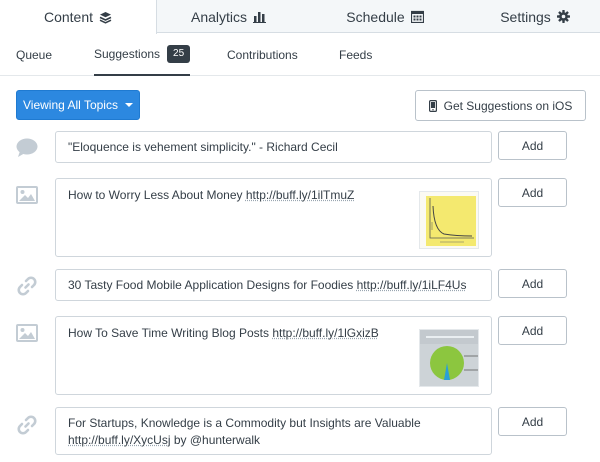 This screenshot has width=600, height=462. What do you see at coordinates (157, 195) in the screenshot?
I see `suggestion-title: How to Worry Less About Money` at bounding box center [157, 195].